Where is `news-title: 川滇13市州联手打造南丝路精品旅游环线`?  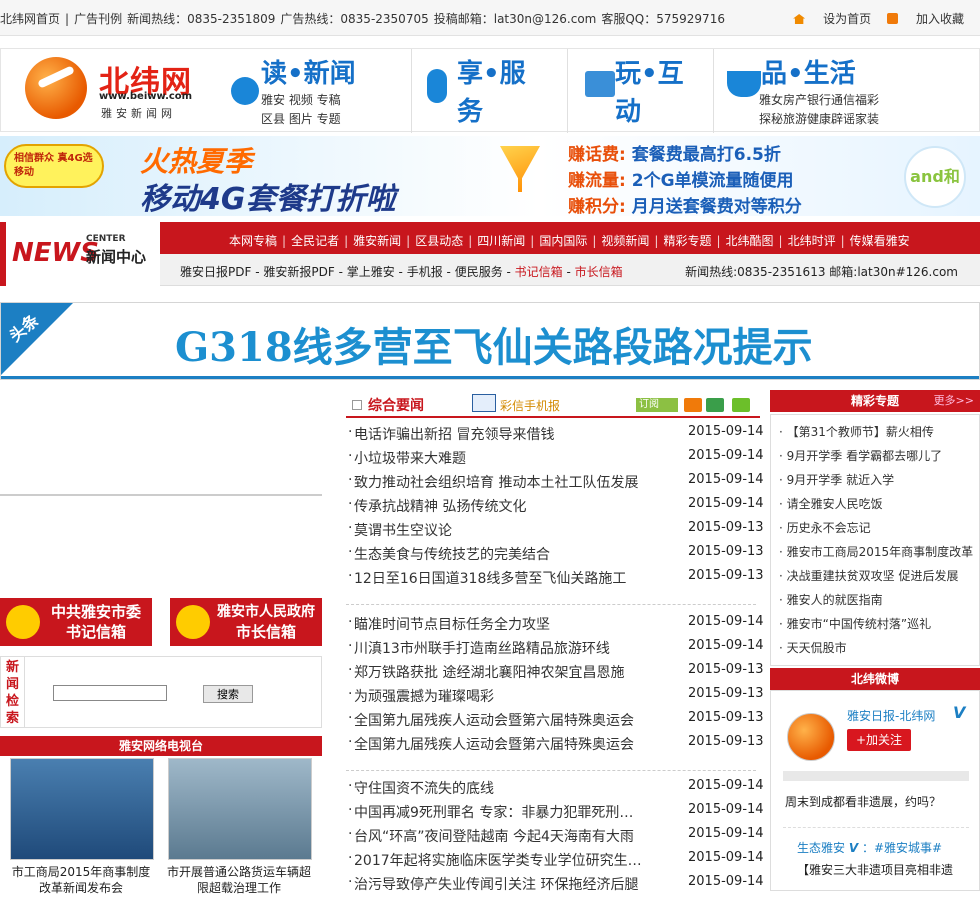
news-title: 川滇13市州联手打造南丝路精品旅游环线 is located at coordinates (499, 648).